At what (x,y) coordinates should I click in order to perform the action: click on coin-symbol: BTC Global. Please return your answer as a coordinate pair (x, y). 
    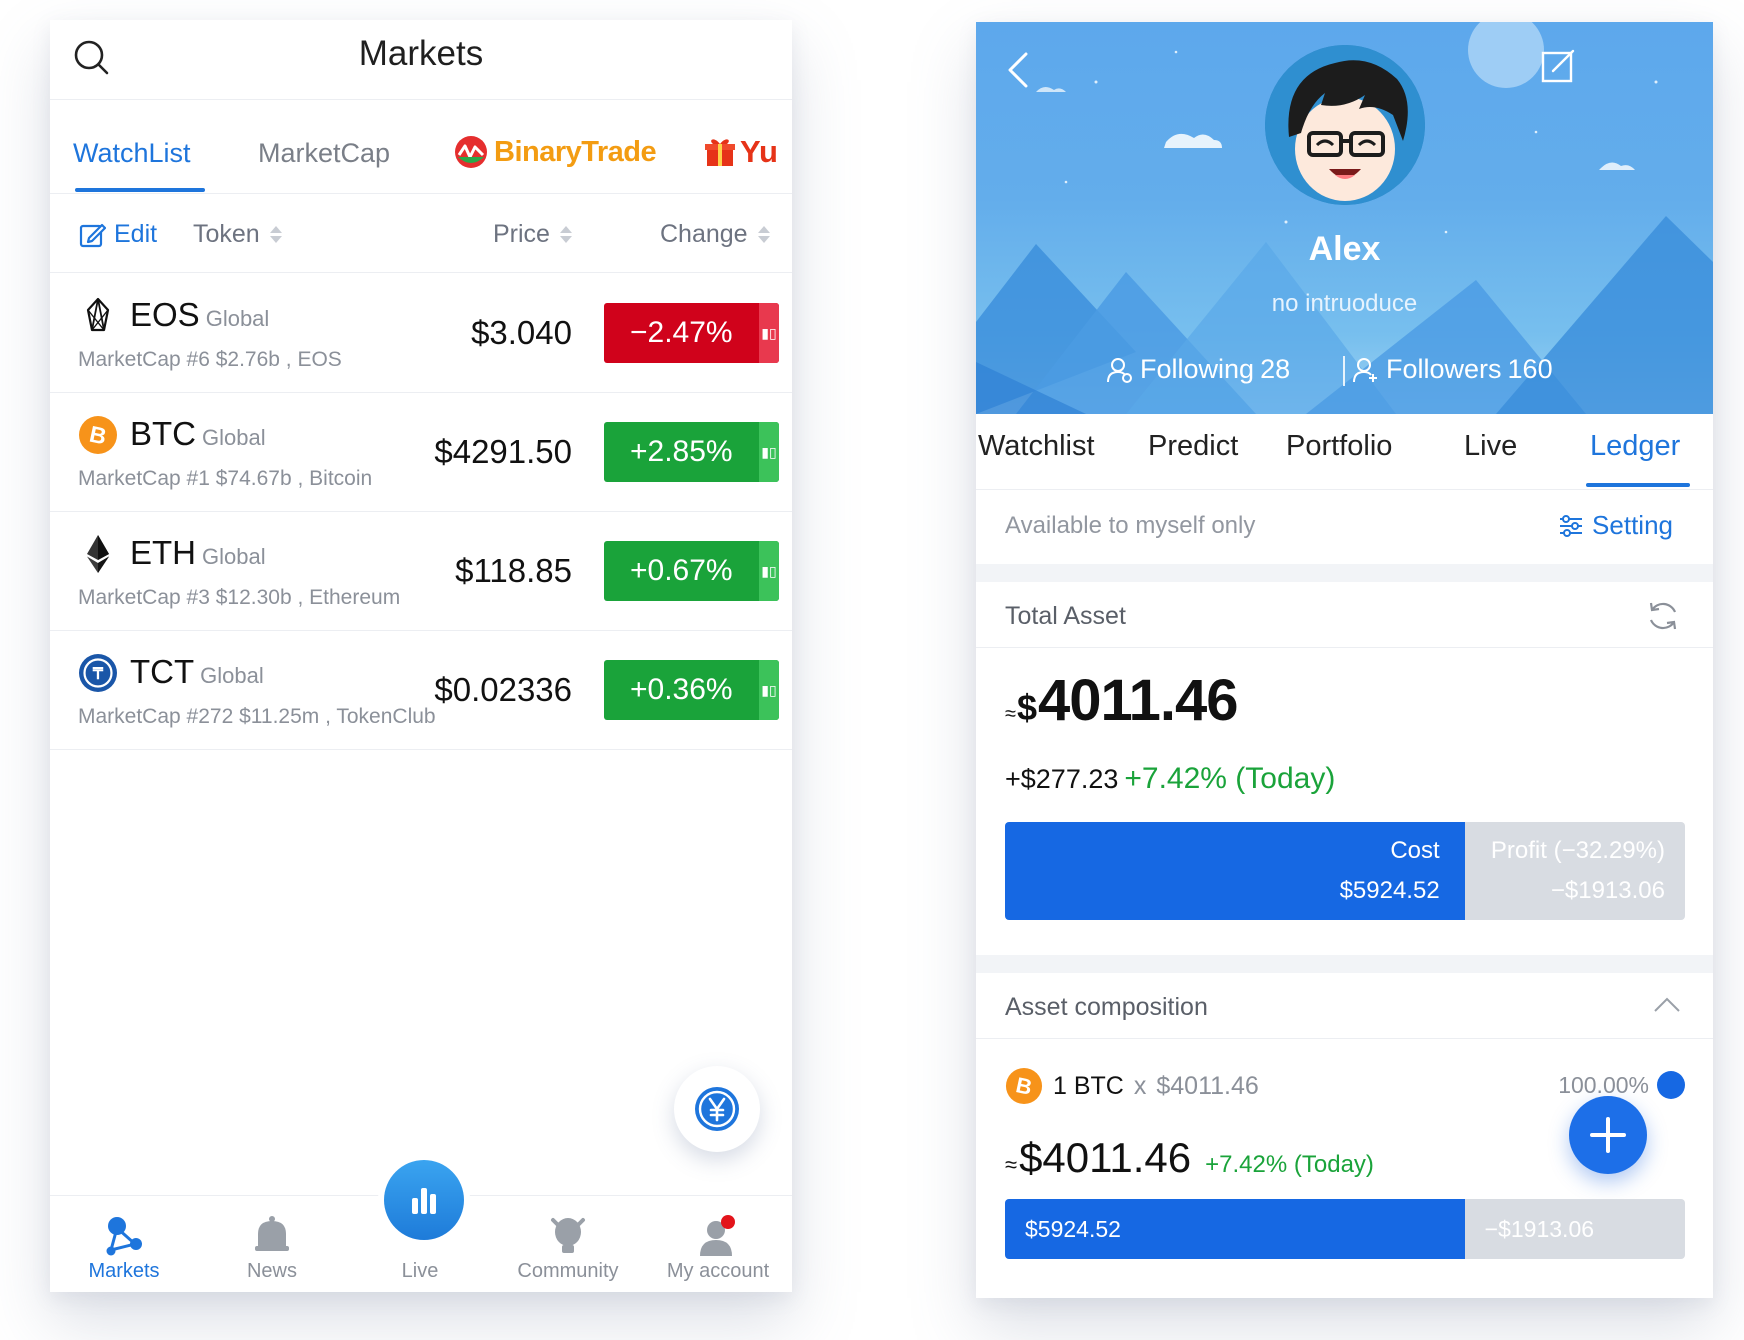
    Looking at the image, I should click on (198, 434).